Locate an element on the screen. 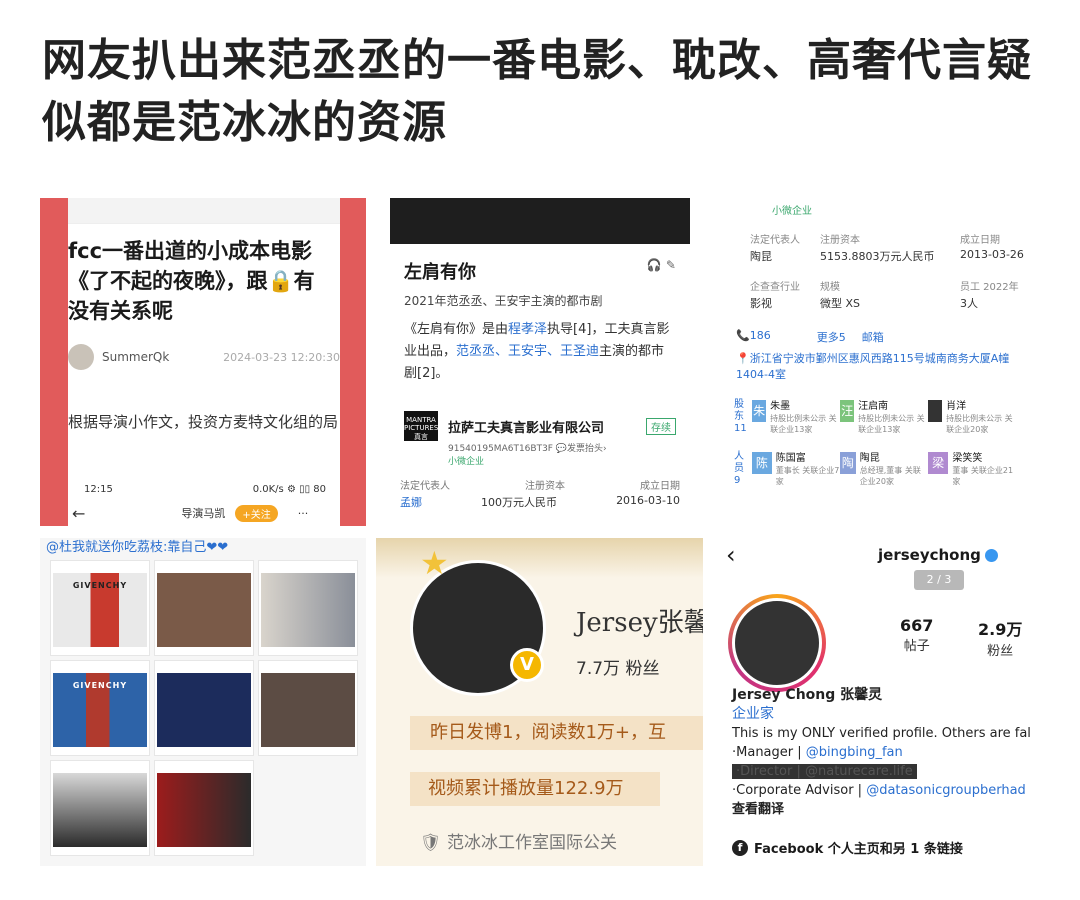 This screenshot has height=900, width=1080. drama-title: 左肩有你 is located at coordinates (440, 272).